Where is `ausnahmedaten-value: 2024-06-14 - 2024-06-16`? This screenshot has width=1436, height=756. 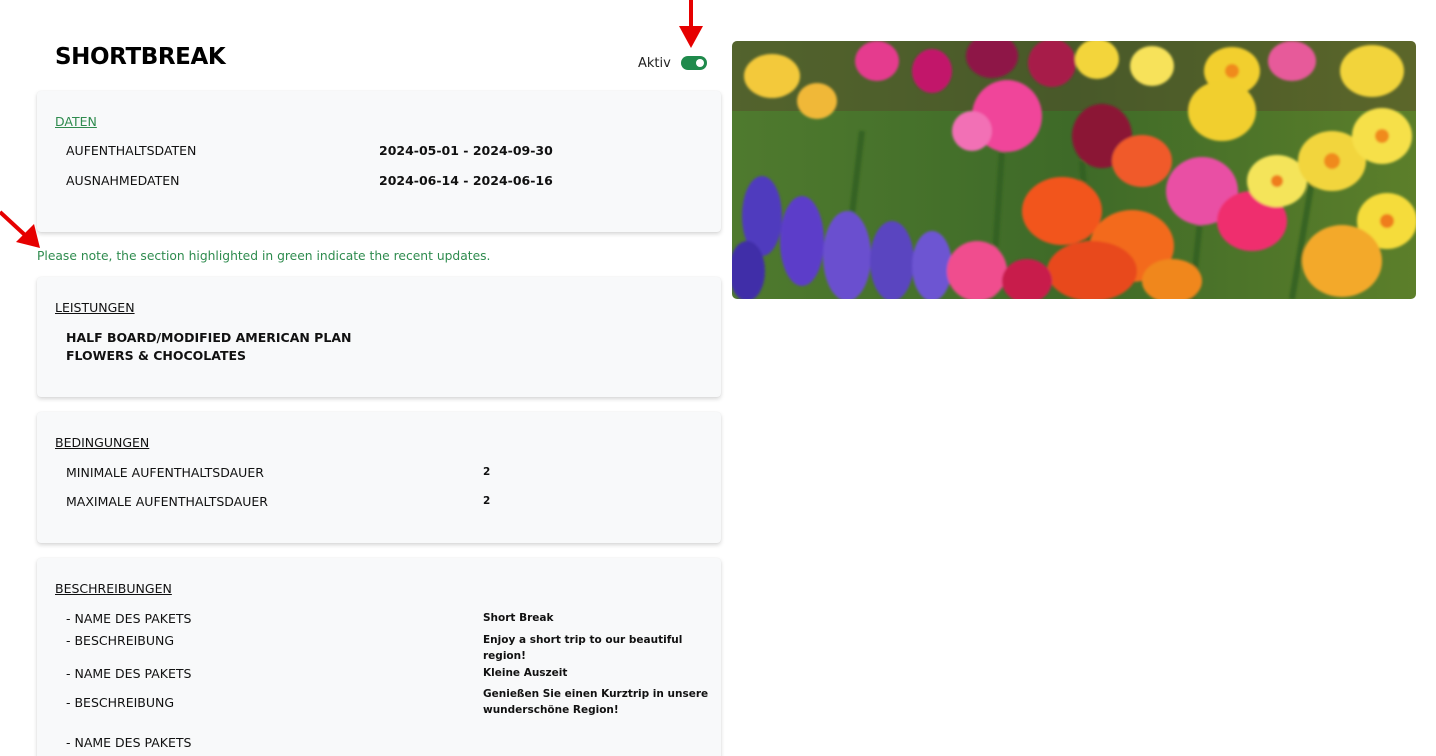 ausnahmedaten-value: 2024-06-14 - 2024-06-16 is located at coordinates (466, 180).